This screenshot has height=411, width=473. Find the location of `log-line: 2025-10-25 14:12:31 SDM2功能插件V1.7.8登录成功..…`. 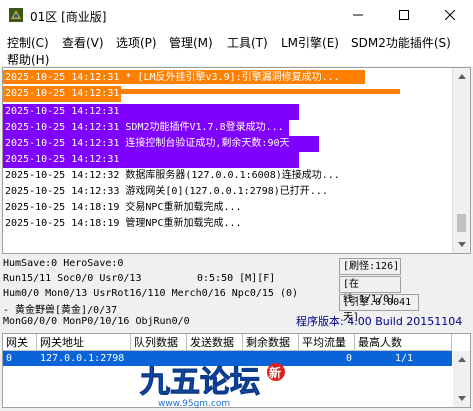

log-line: 2025-10-25 14:12:31 SDM2功能插件V1.7.8登录成功..… is located at coordinates (144, 127).